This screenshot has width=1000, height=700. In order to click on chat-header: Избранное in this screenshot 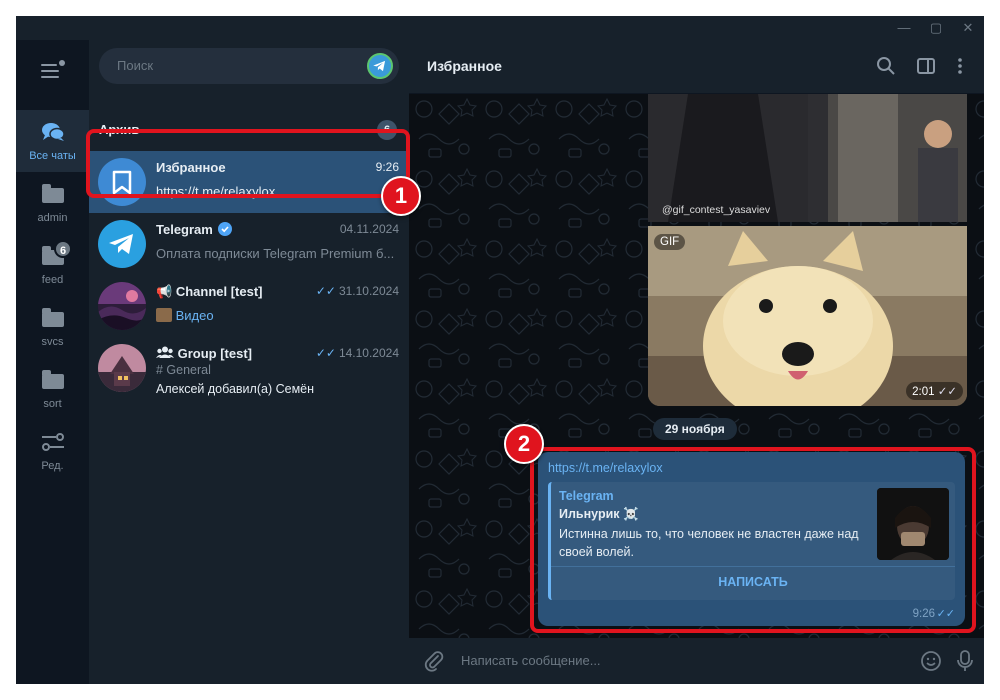, I will do `click(696, 67)`.